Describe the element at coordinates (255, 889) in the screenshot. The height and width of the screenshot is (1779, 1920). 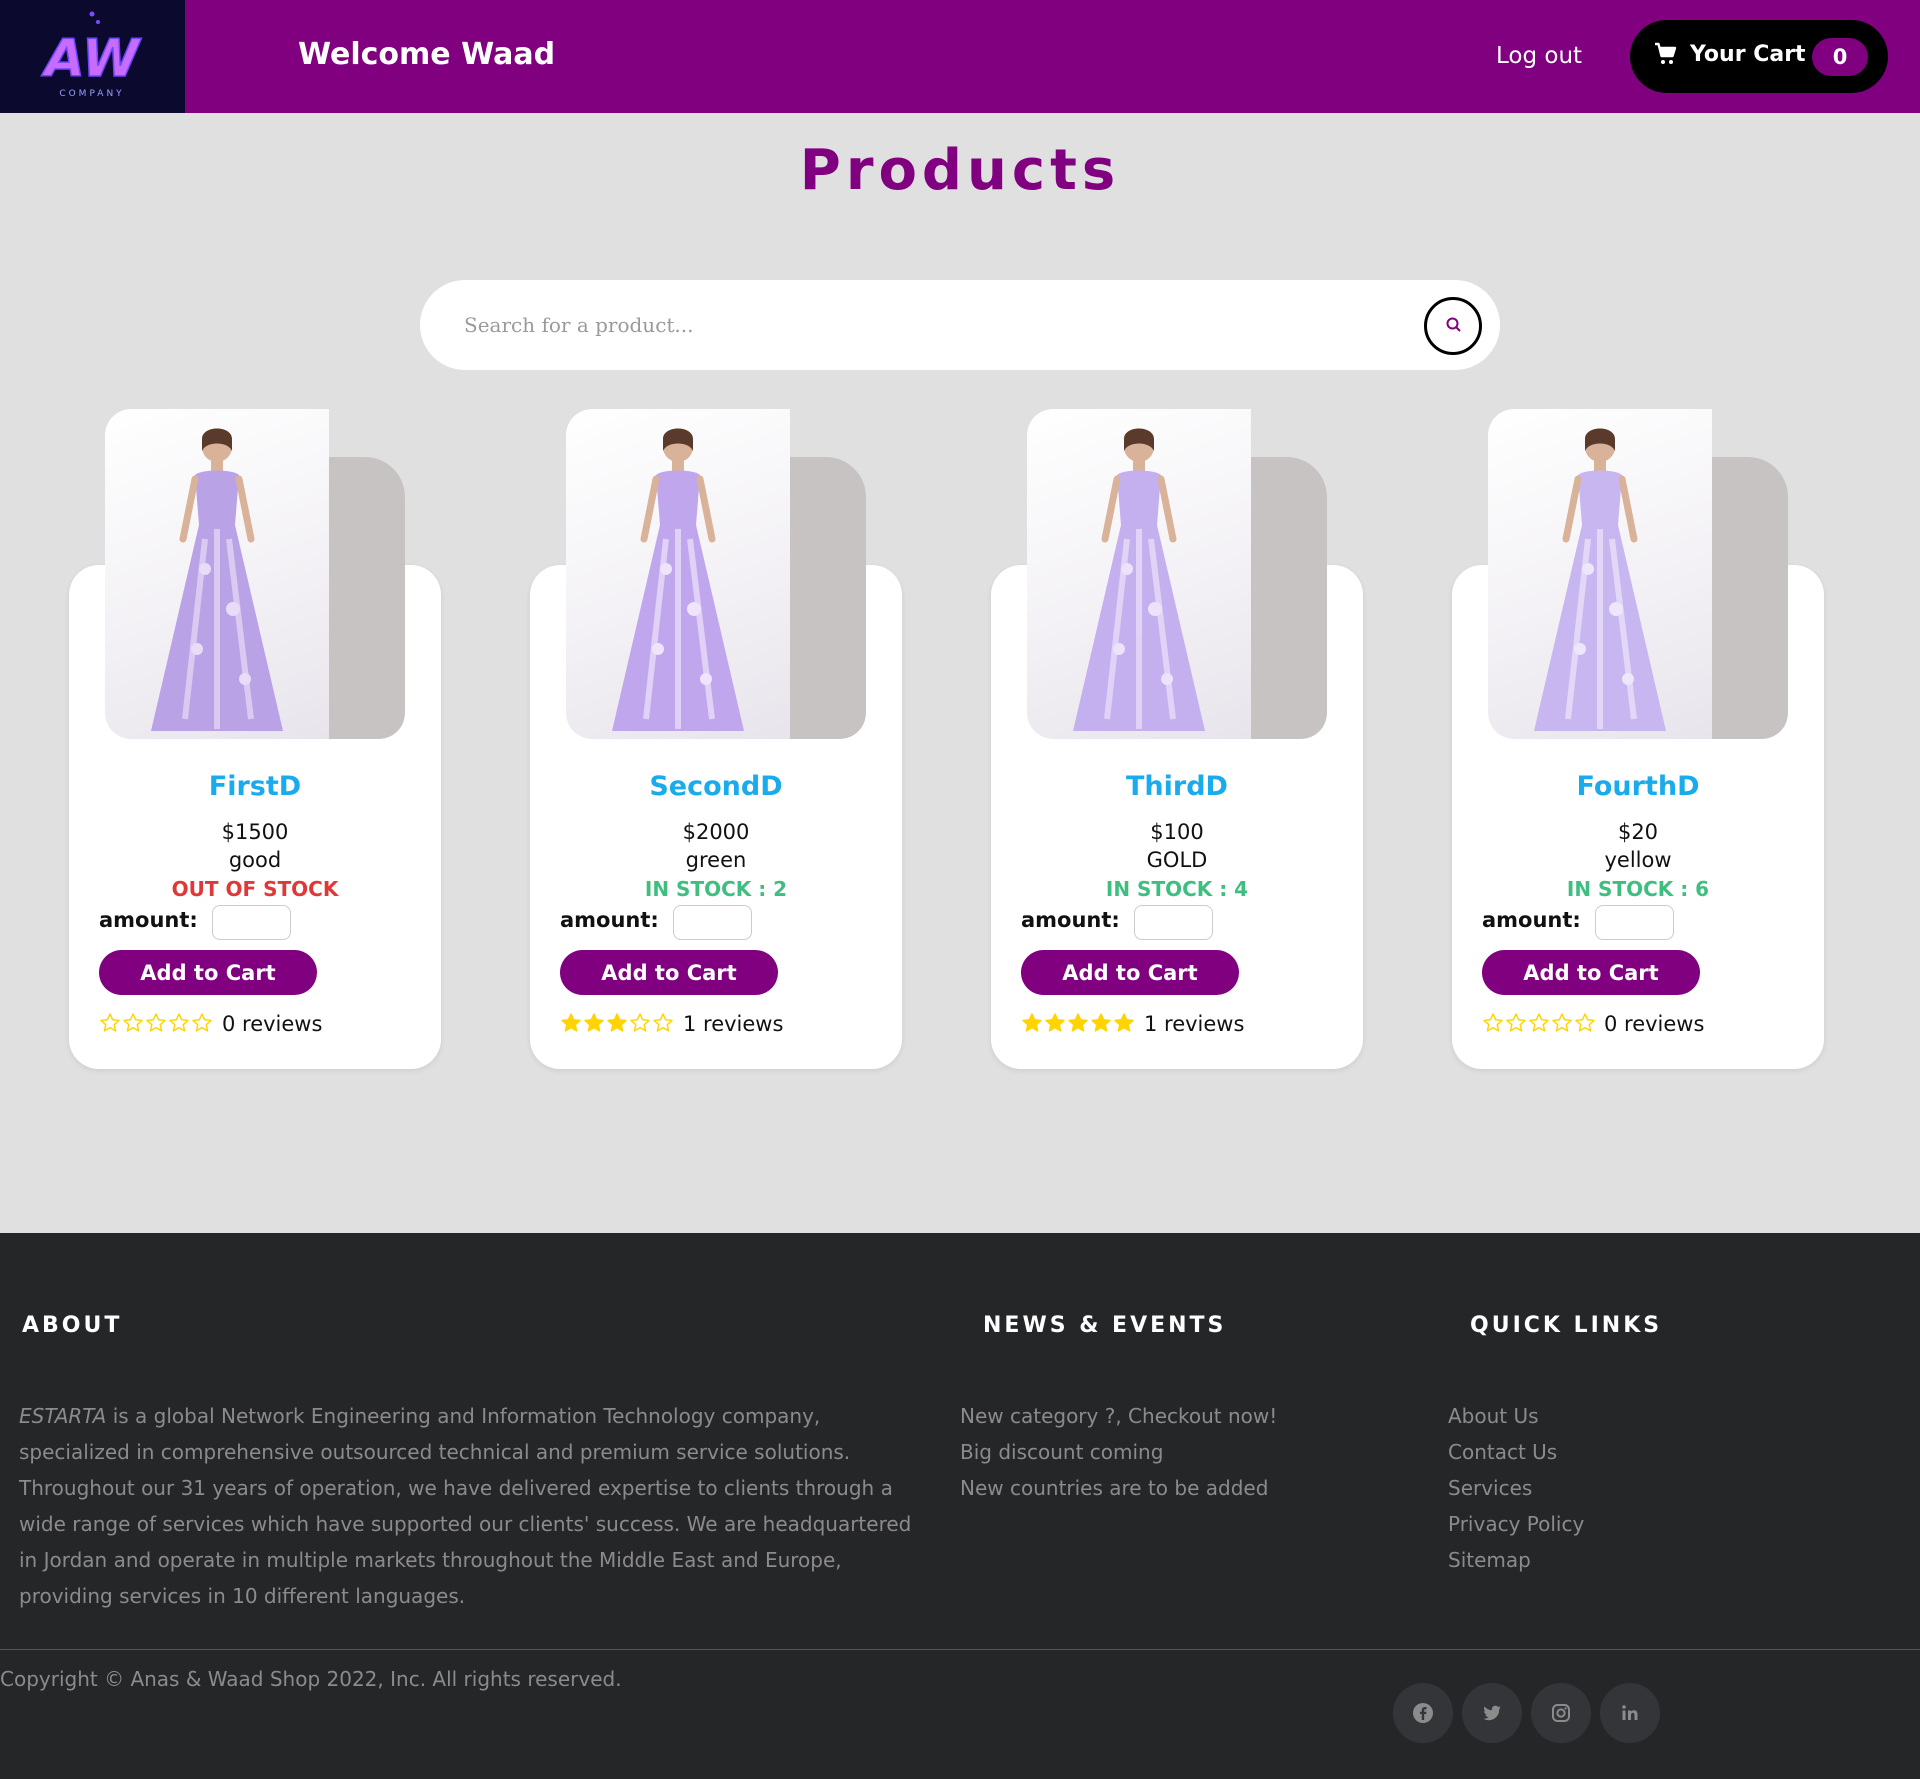
I see `stock-status: OUT OF STOCK` at that location.